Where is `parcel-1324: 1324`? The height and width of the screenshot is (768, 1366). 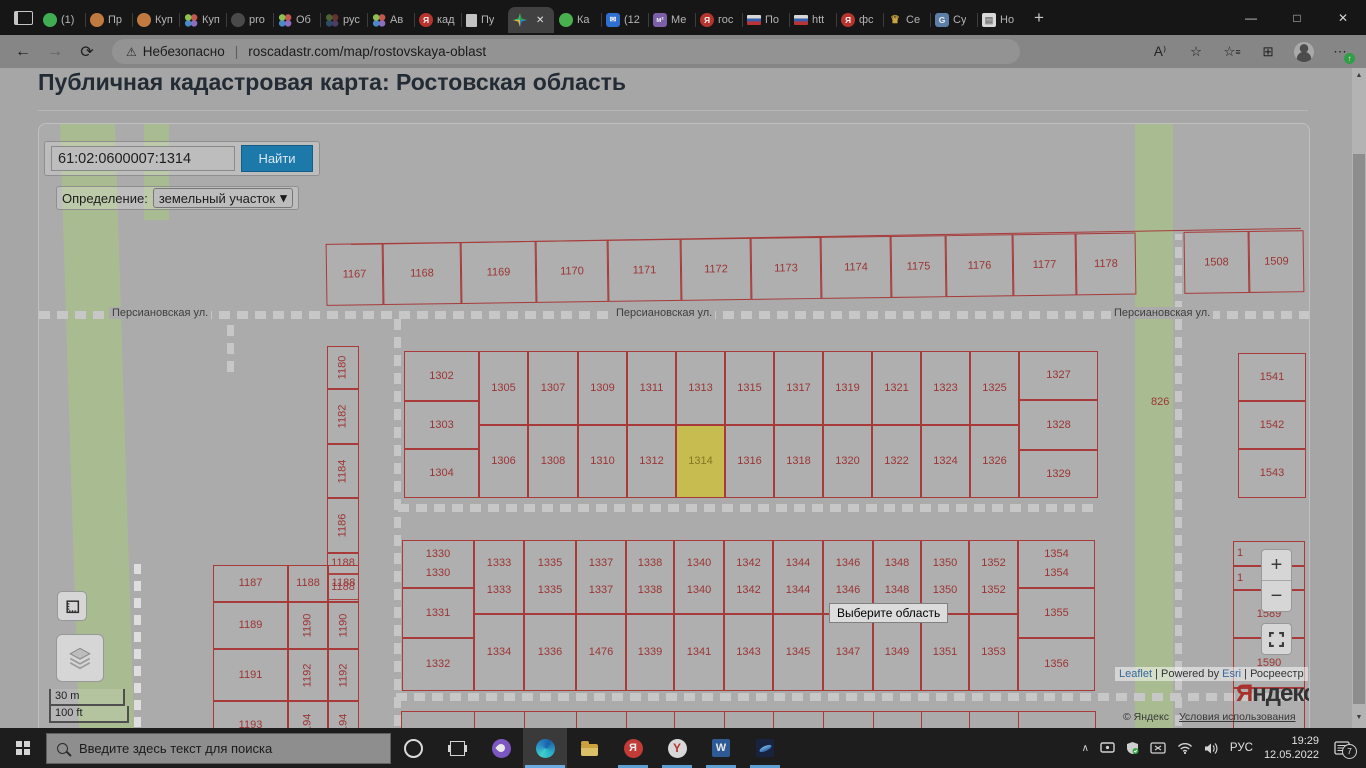 parcel-1324: 1324 is located at coordinates (945, 461).